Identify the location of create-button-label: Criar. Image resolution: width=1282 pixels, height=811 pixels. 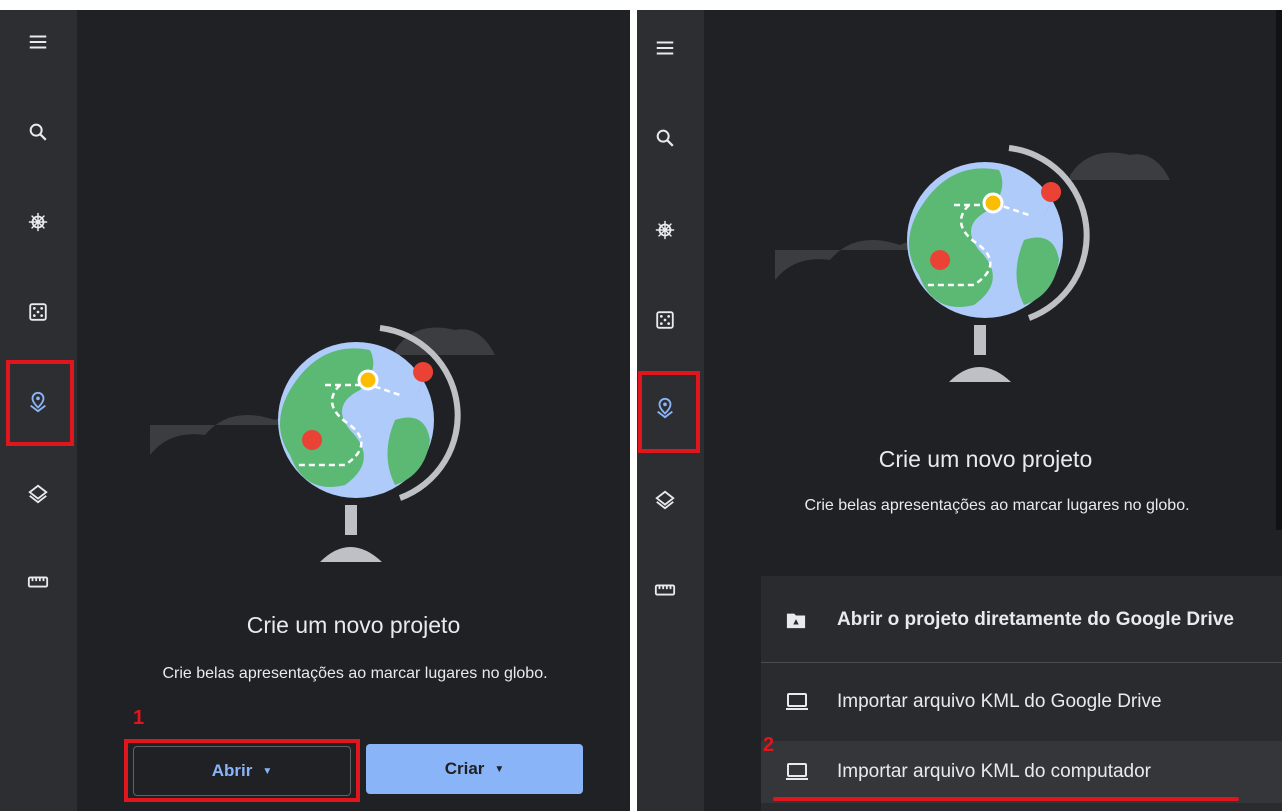
(464, 768).